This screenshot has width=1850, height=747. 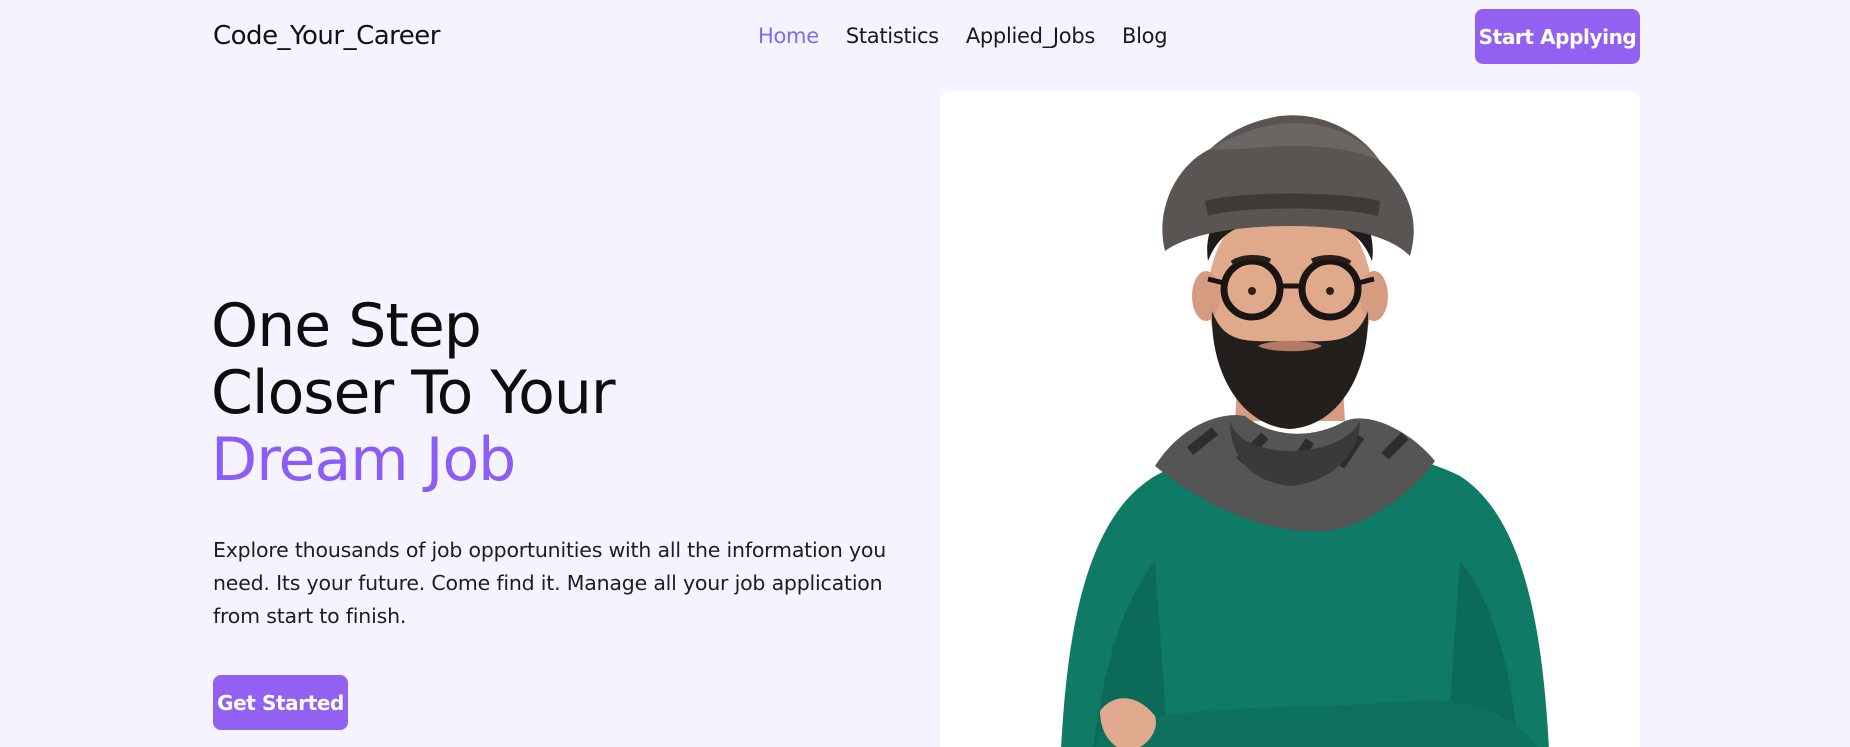 What do you see at coordinates (892, 36) in the screenshot?
I see `nav-statistics: Statistics` at bounding box center [892, 36].